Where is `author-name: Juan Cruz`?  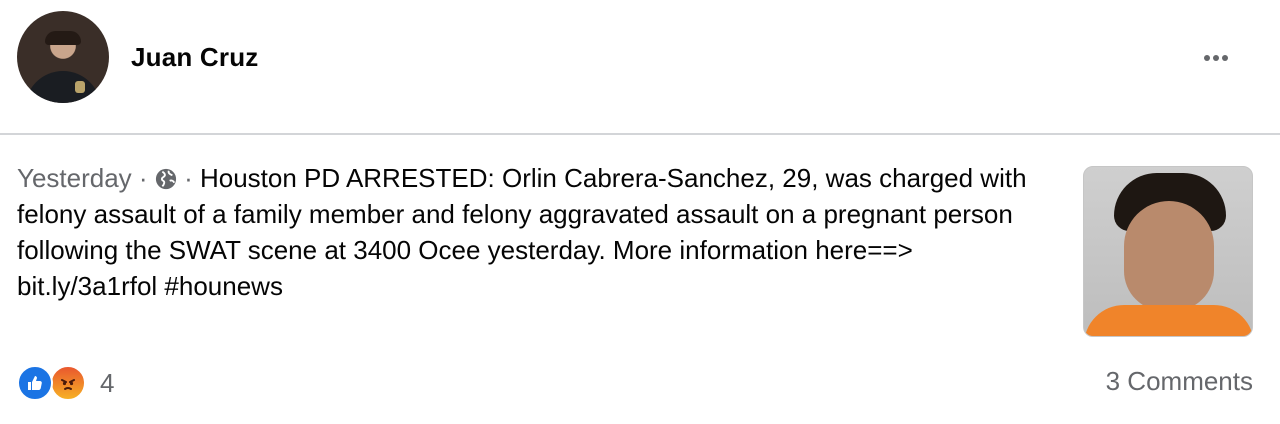 author-name: Juan Cruz is located at coordinates (194, 57).